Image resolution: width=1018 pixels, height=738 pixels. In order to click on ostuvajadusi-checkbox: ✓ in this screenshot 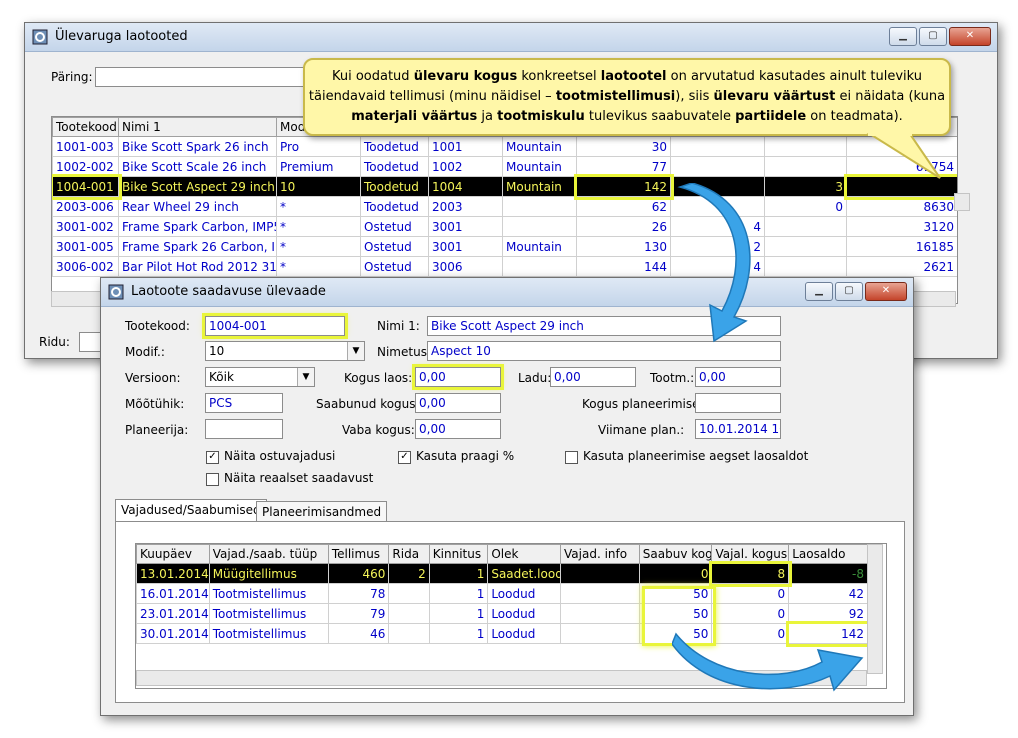, I will do `click(212, 457)`.